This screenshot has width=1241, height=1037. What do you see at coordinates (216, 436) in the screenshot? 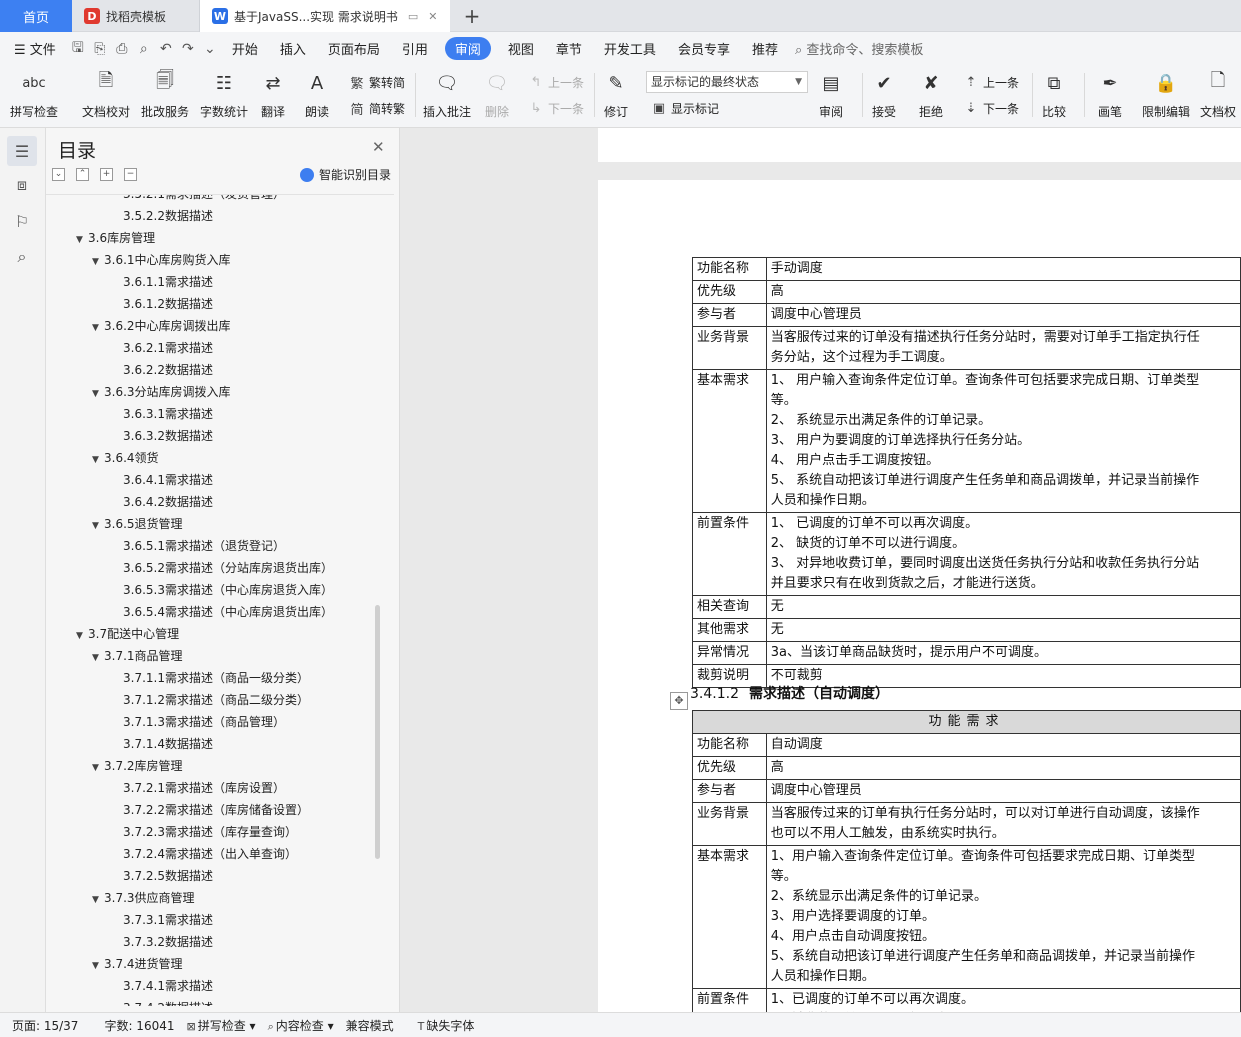
I see `toc-item: 3.6.3.2数据描述` at bounding box center [216, 436].